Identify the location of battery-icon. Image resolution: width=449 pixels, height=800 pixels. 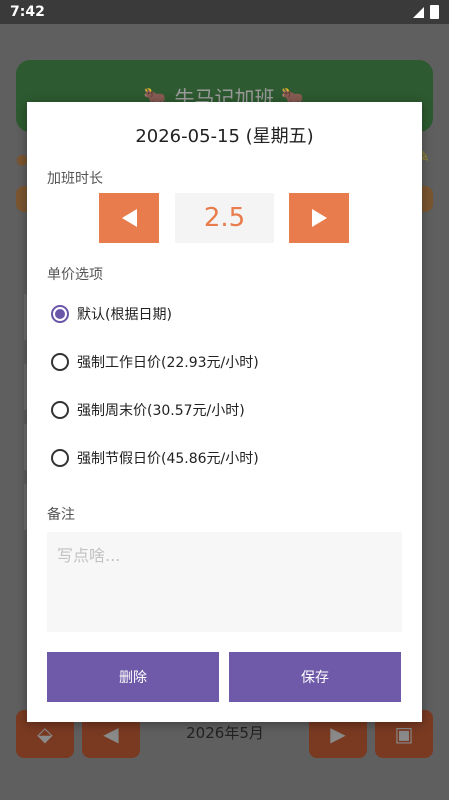
(434, 12).